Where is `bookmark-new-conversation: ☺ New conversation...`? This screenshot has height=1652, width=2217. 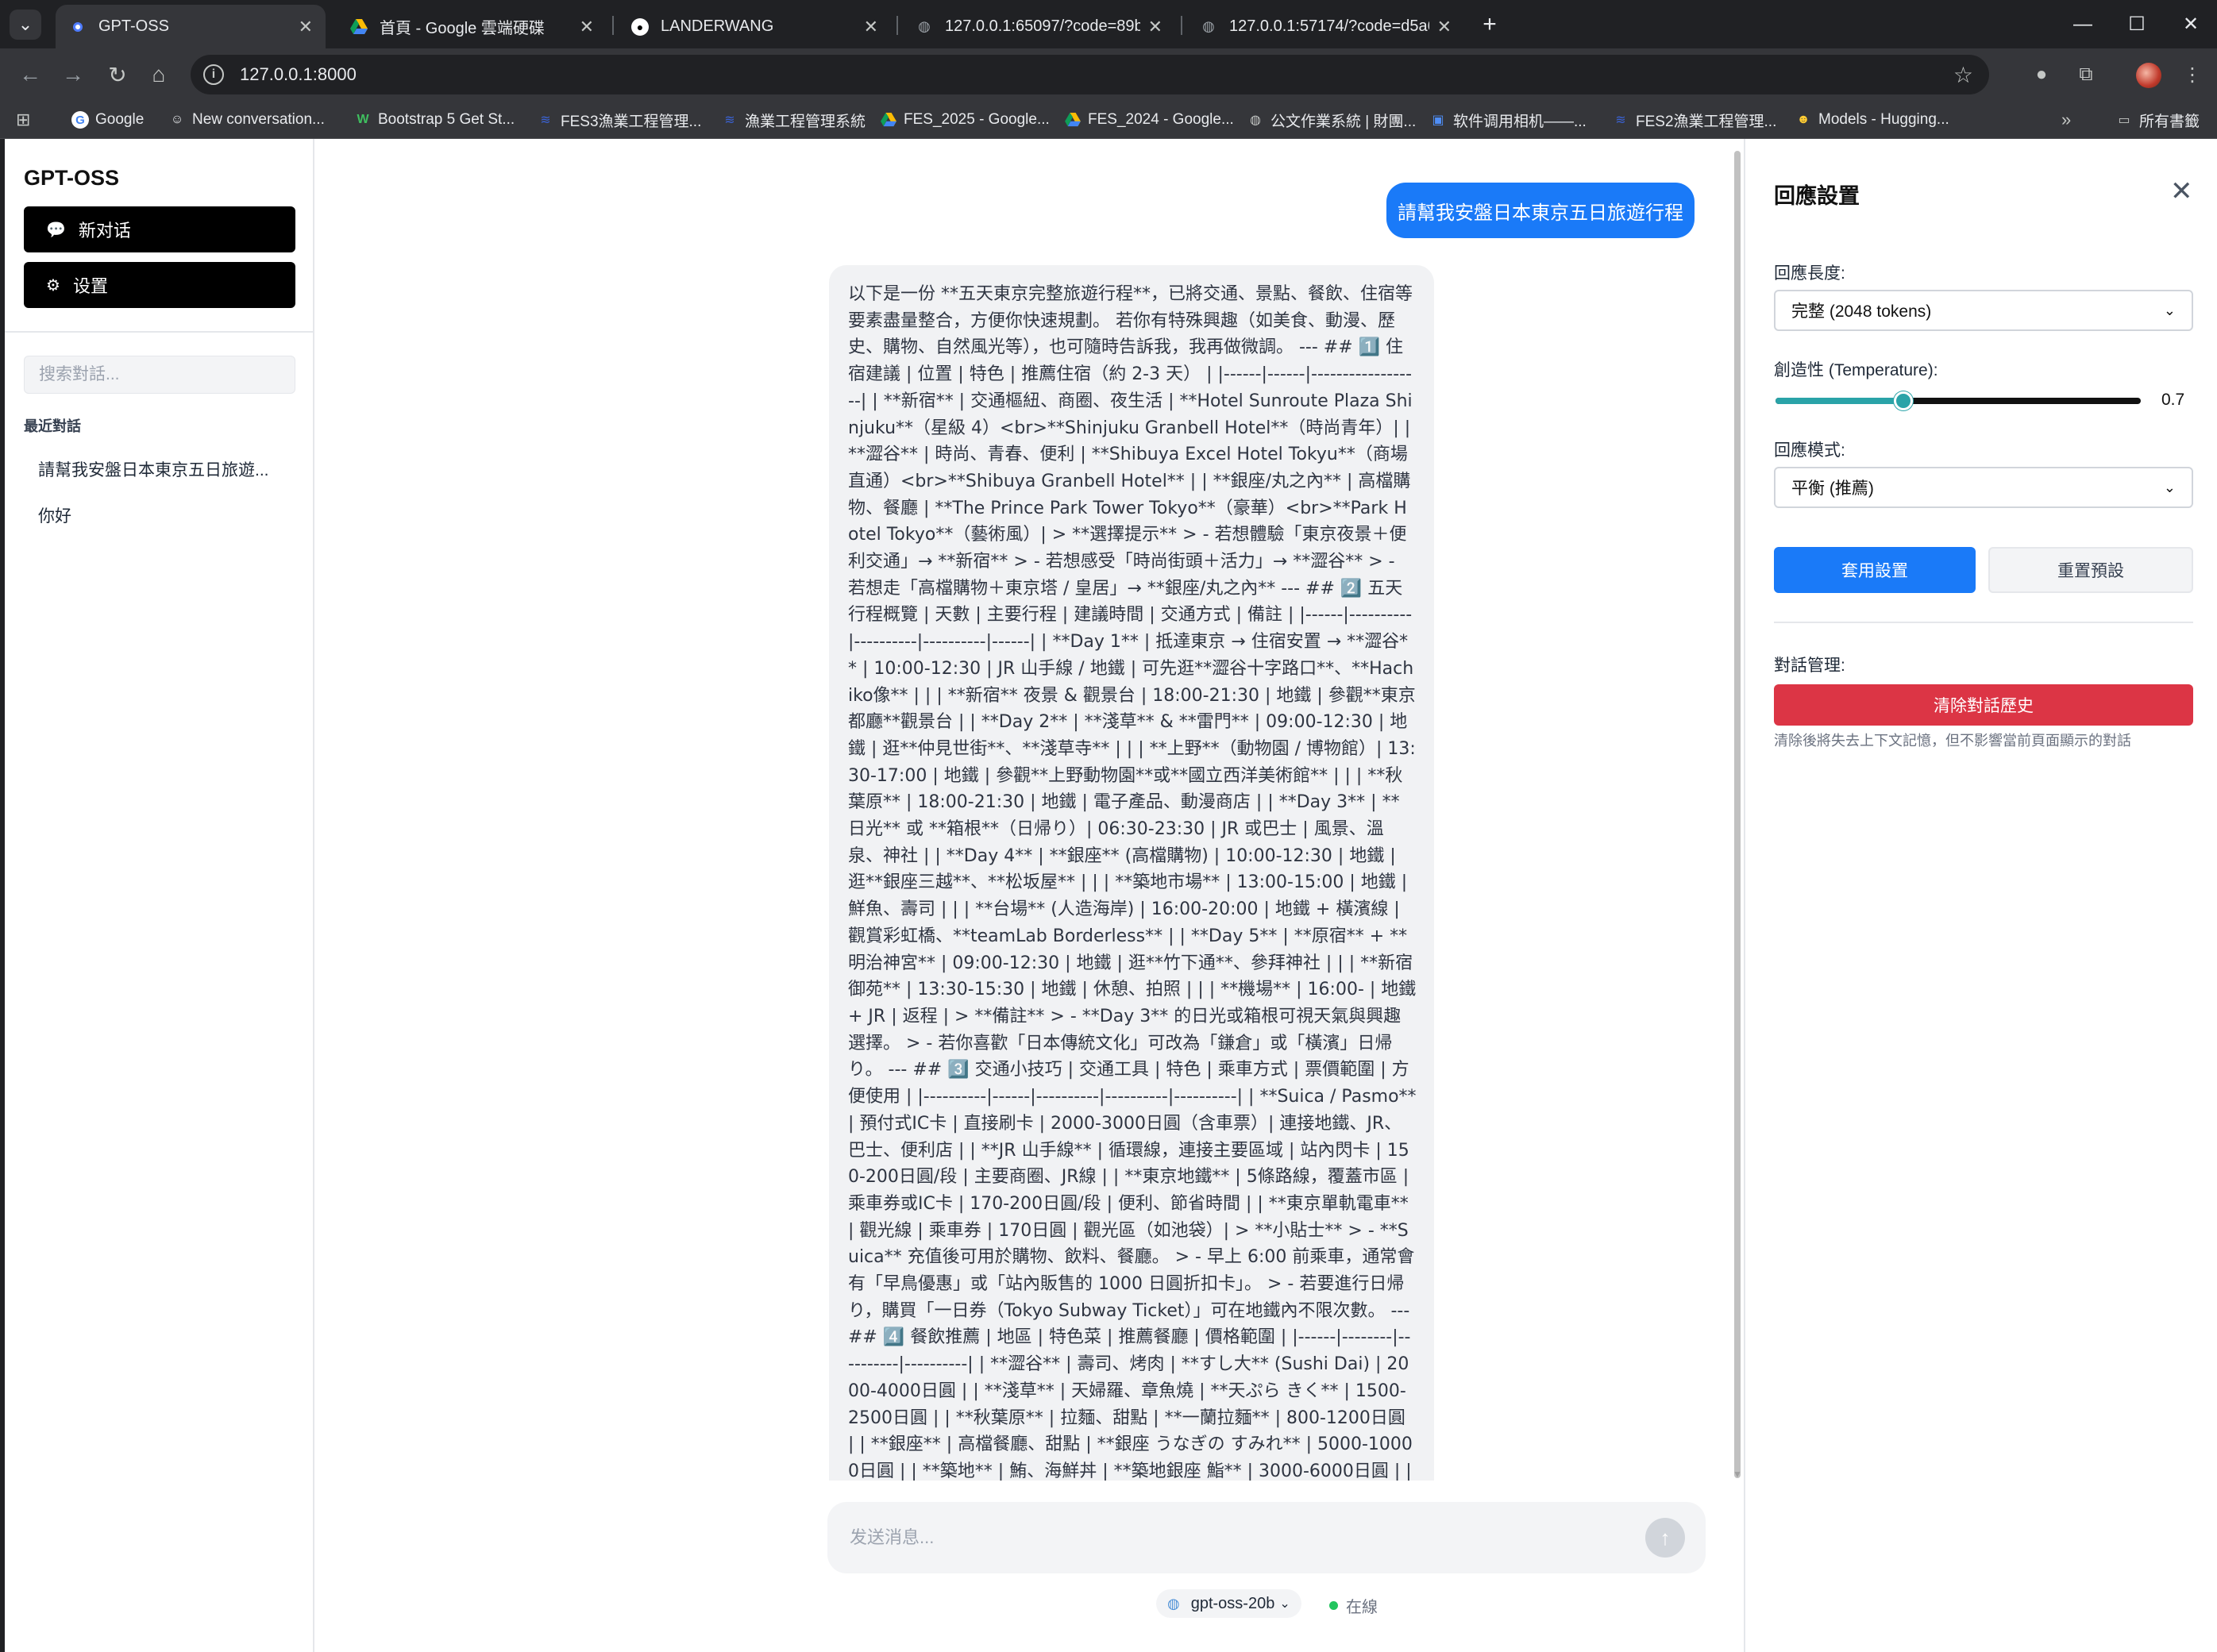
bookmark-new-conversation: ☺ New conversation... is located at coordinates (246, 120).